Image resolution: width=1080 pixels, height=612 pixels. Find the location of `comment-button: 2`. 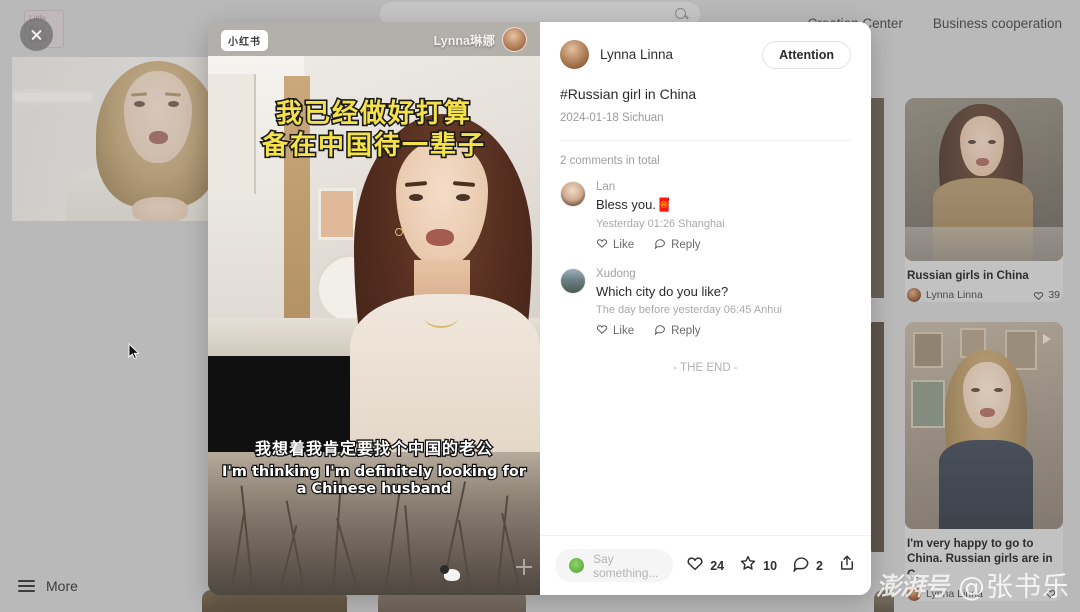

comment-button: 2 is located at coordinates (807, 565).